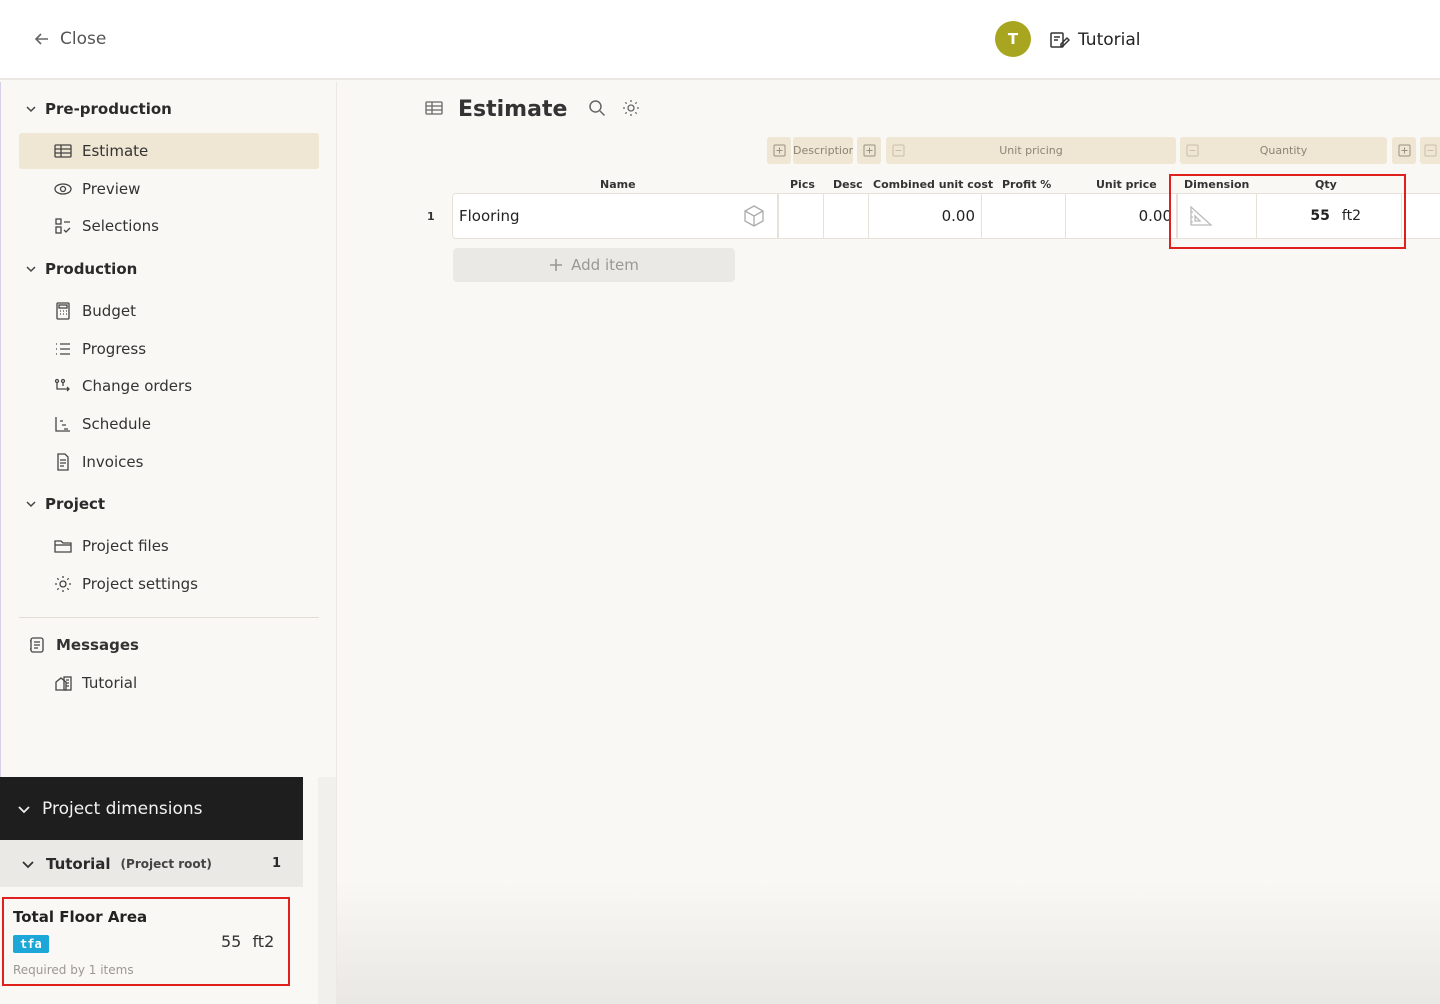  Describe the element at coordinates (122, 808) in the screenshot. I see `panel-title: Project dimensions` at that location.